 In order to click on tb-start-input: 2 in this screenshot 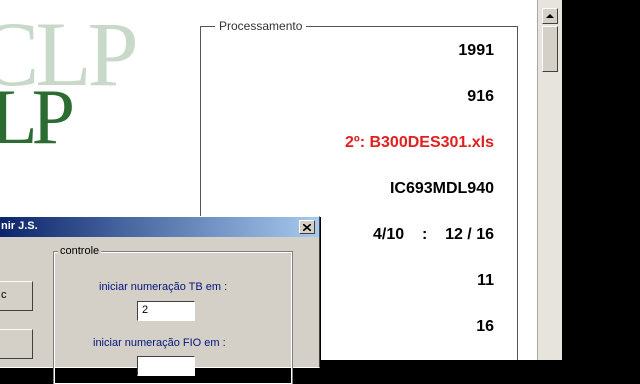, I will do `click(166, 311)`.